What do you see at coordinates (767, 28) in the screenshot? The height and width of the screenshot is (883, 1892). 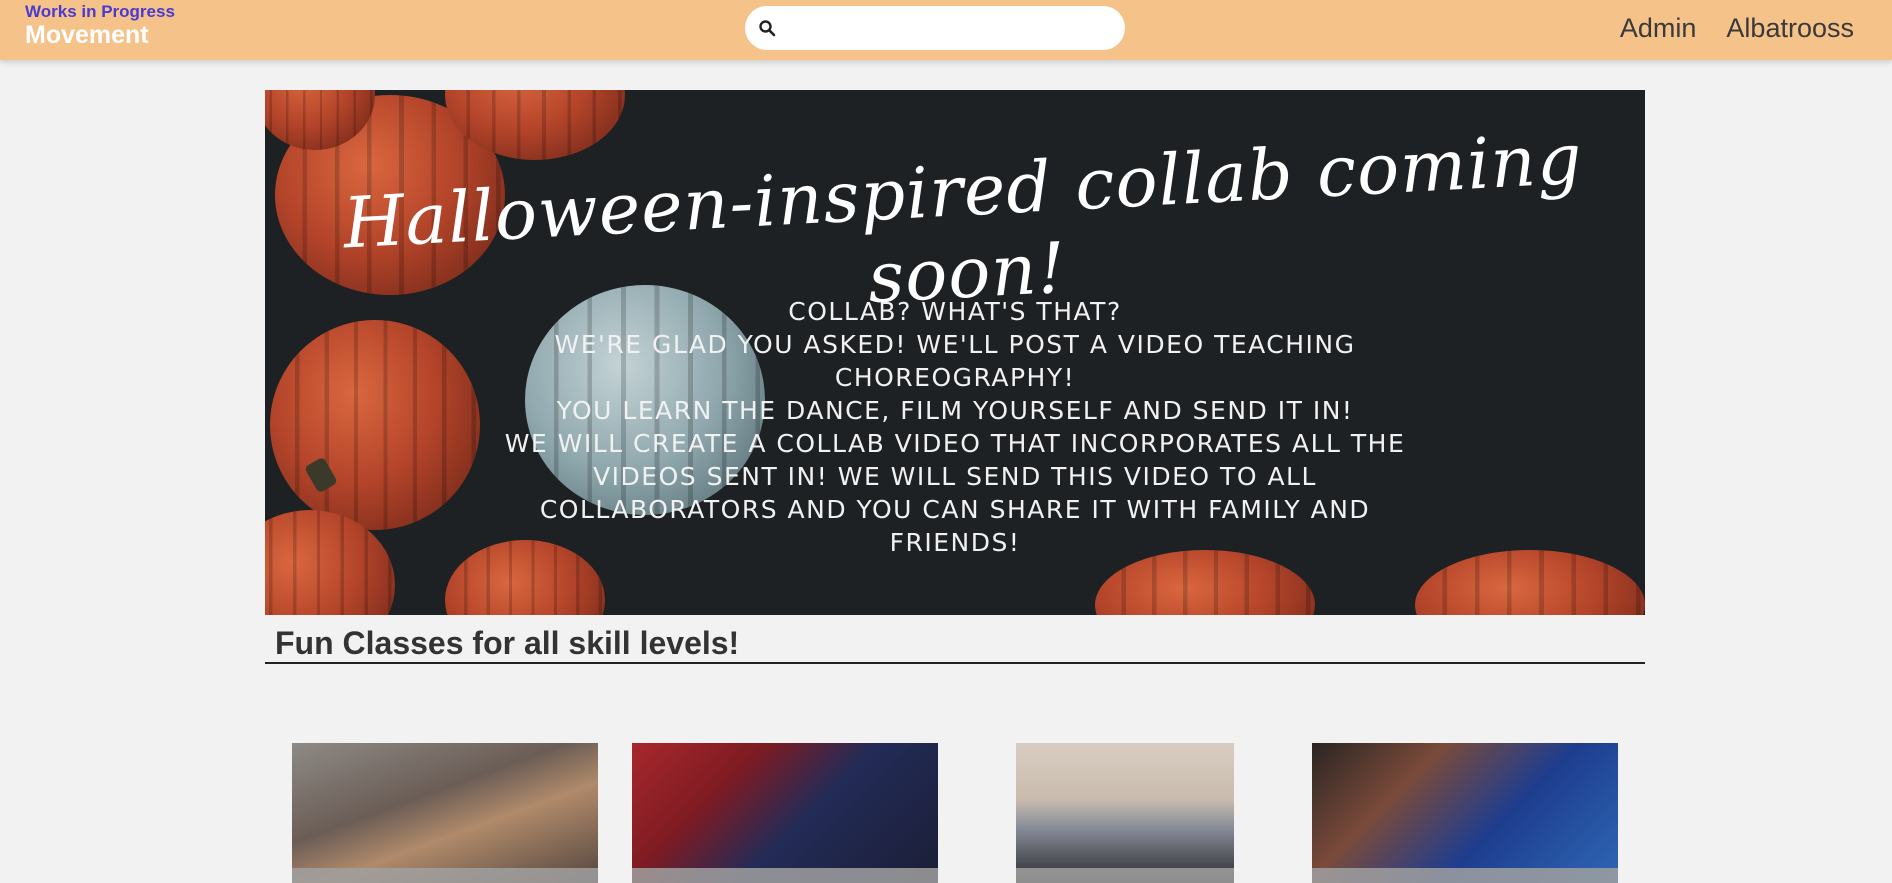 I see `search-icon` at bounding box center [767, 28].